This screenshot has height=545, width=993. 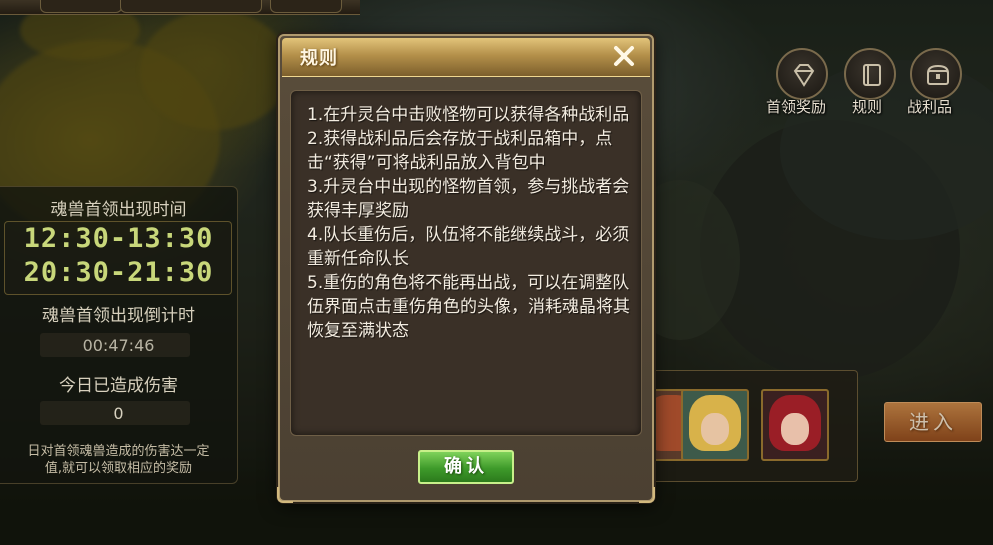 I want to click on rule-item: 1.在升灵台中击败怪物可以获得各种战利品, so click(x=468, y=115).